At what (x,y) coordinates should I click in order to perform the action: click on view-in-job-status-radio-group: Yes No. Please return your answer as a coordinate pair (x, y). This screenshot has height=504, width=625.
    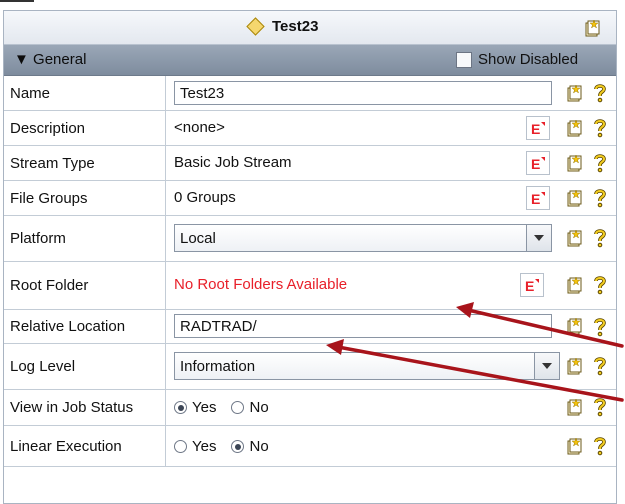
    Looking at the image, I should click on (221, 407).